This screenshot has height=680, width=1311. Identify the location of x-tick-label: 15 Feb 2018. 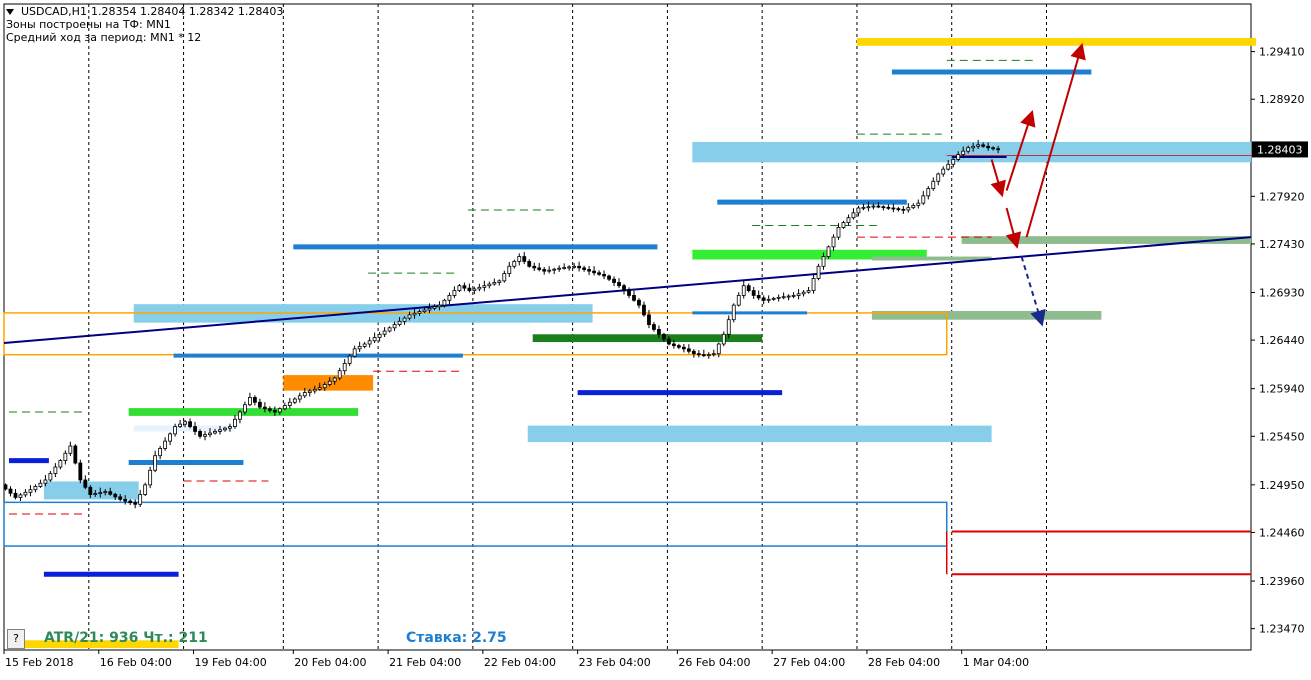
(39, 662).